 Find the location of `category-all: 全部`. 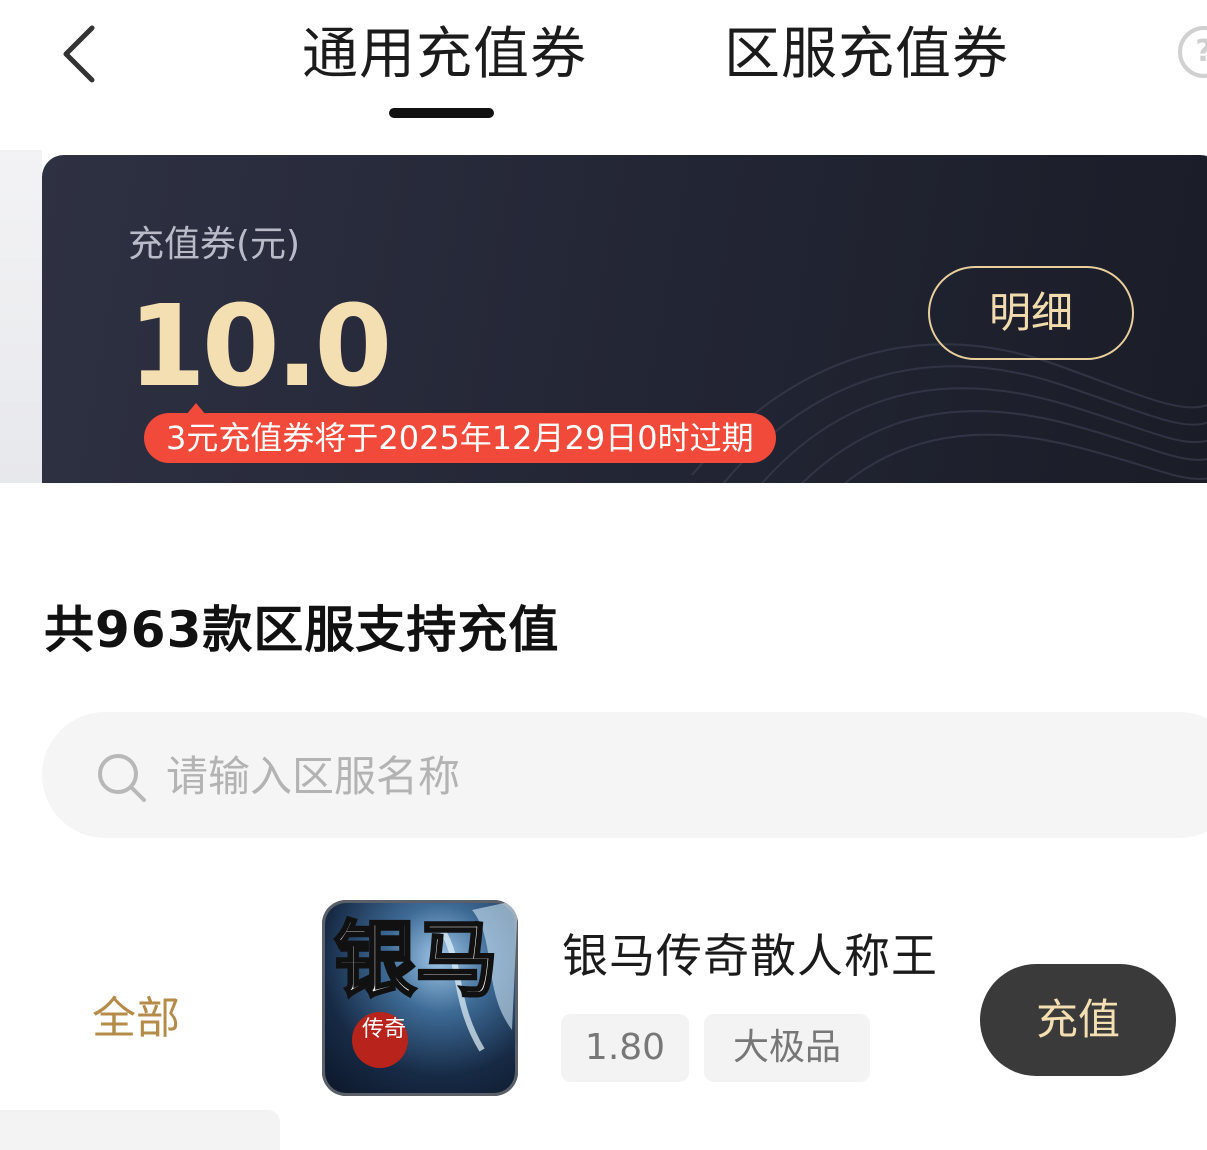

category-all: 全部 is located at coordinates (136, 1014).